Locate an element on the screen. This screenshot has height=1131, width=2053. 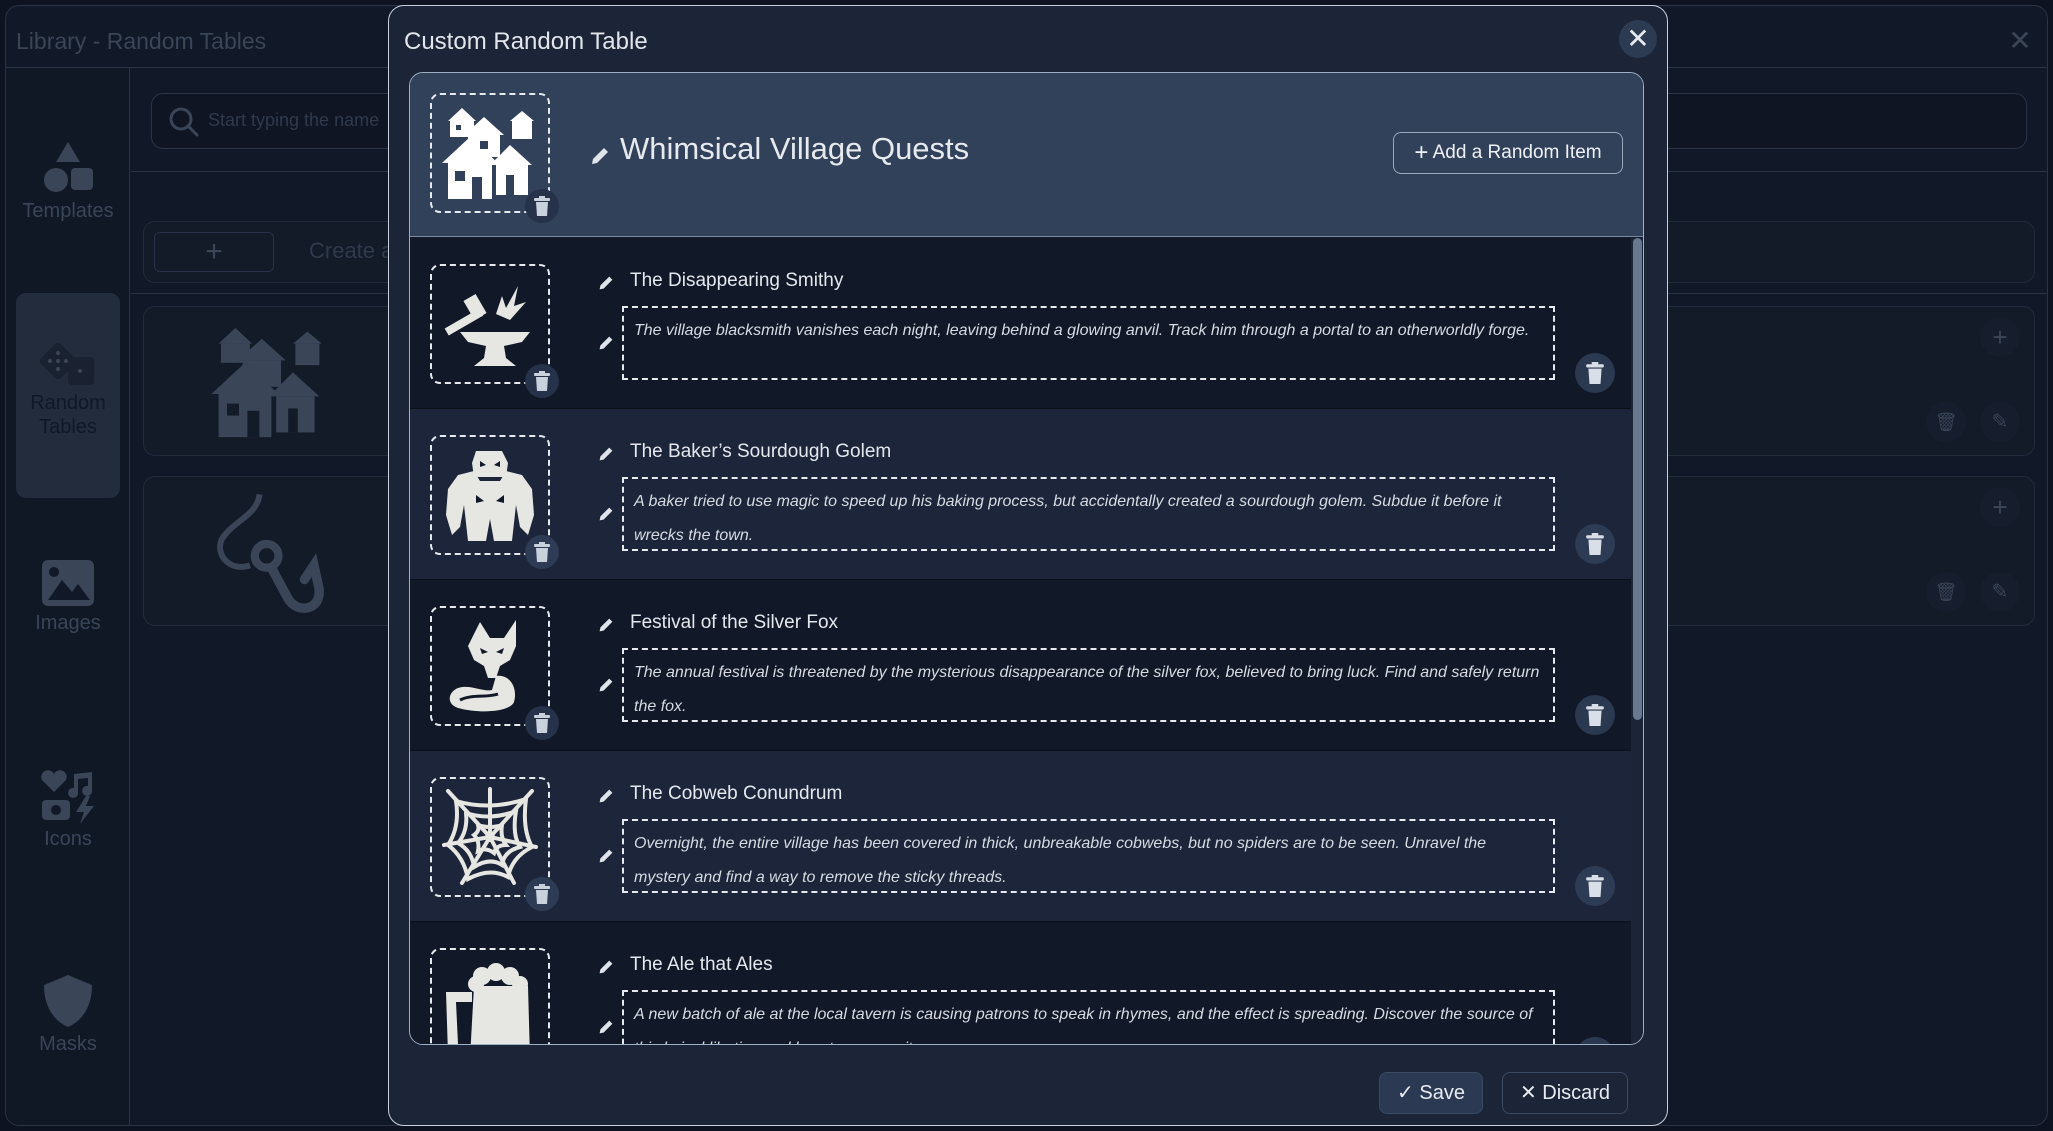
sidebar-item-images: Images is located at coordinates (68, 596).